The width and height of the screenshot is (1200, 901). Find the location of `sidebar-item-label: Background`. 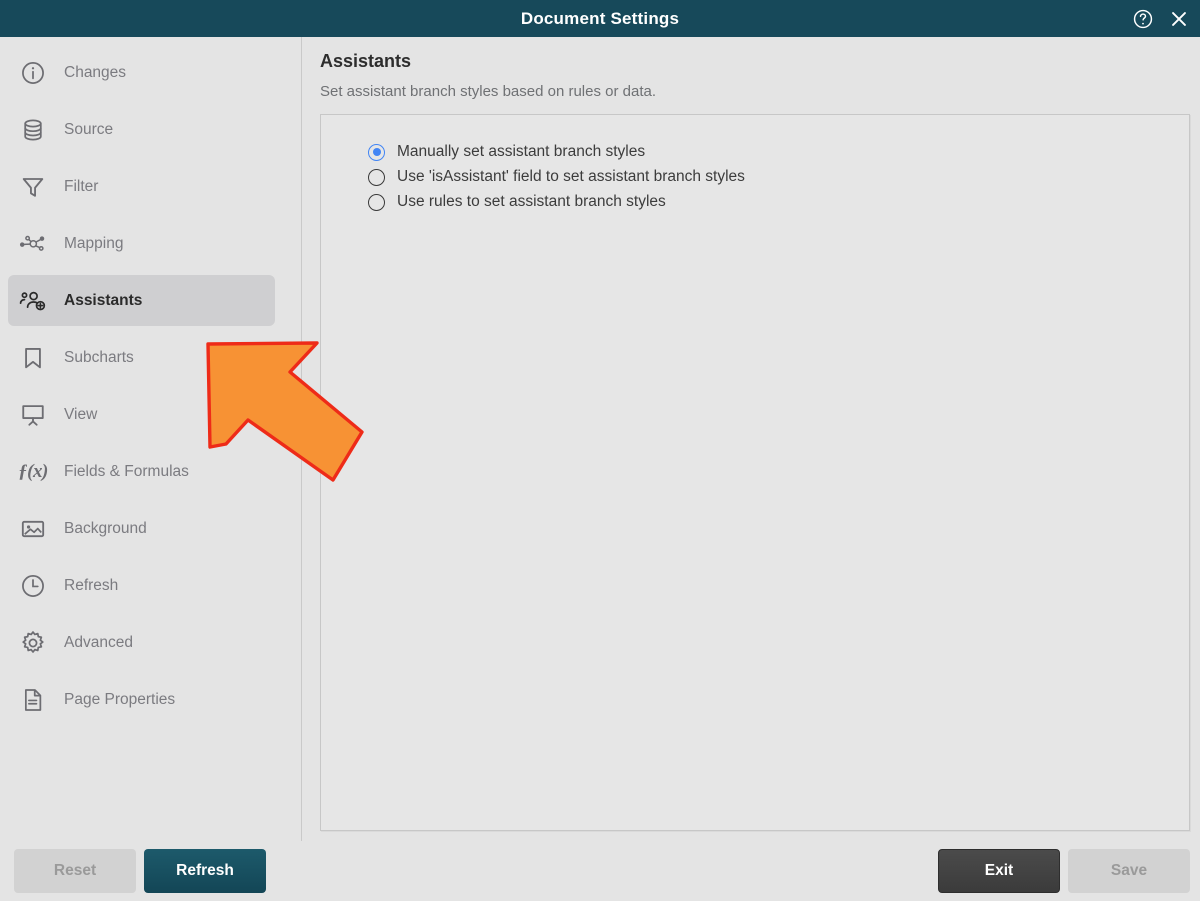

sidebar-item-label: Background is located at coordinates (105, 528).